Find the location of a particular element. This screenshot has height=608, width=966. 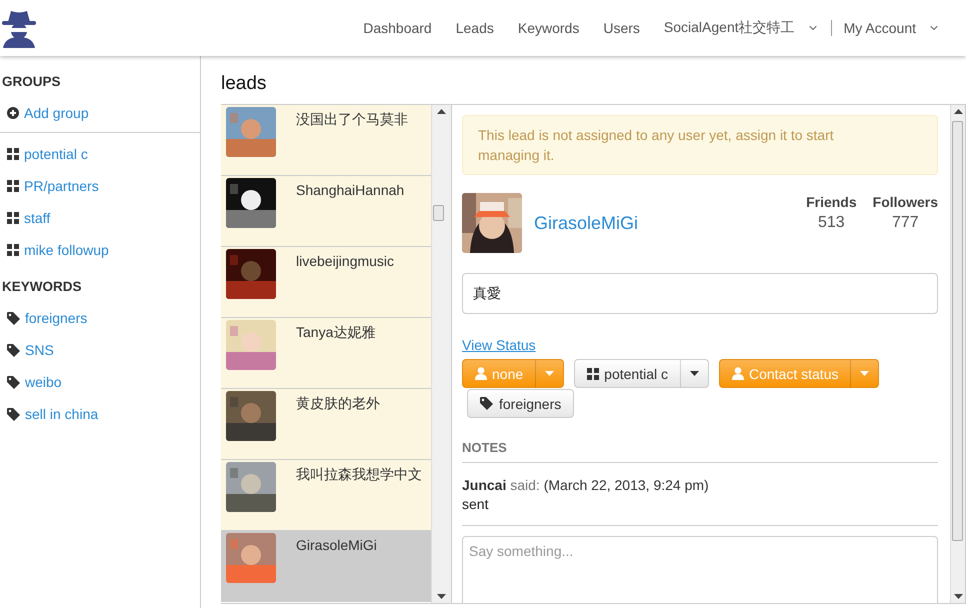

plus-icon is located at coordinates (13, 113).